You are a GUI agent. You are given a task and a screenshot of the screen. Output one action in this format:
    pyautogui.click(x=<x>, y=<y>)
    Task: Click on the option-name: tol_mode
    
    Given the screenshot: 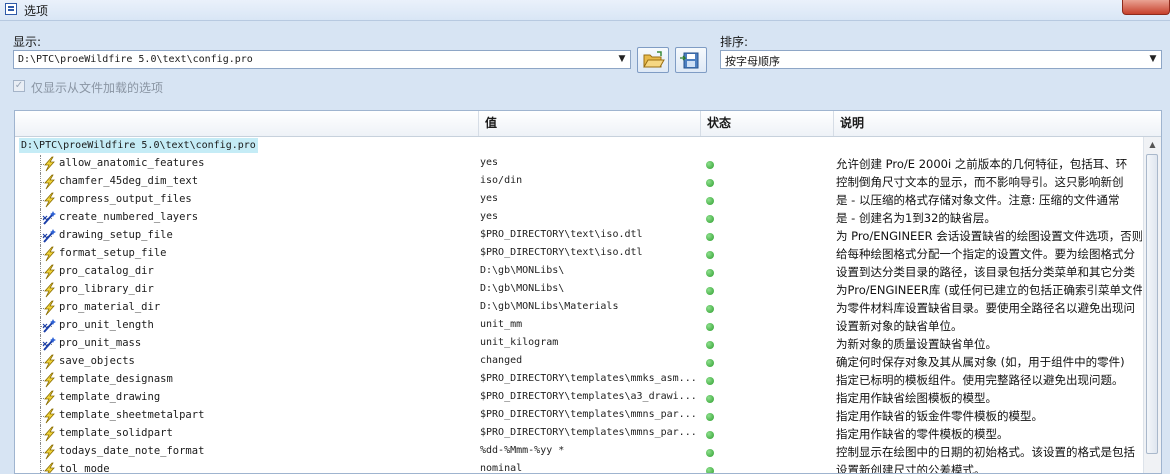 What is the action you would take?
    pyautogui.click(x=84, y=468)
    